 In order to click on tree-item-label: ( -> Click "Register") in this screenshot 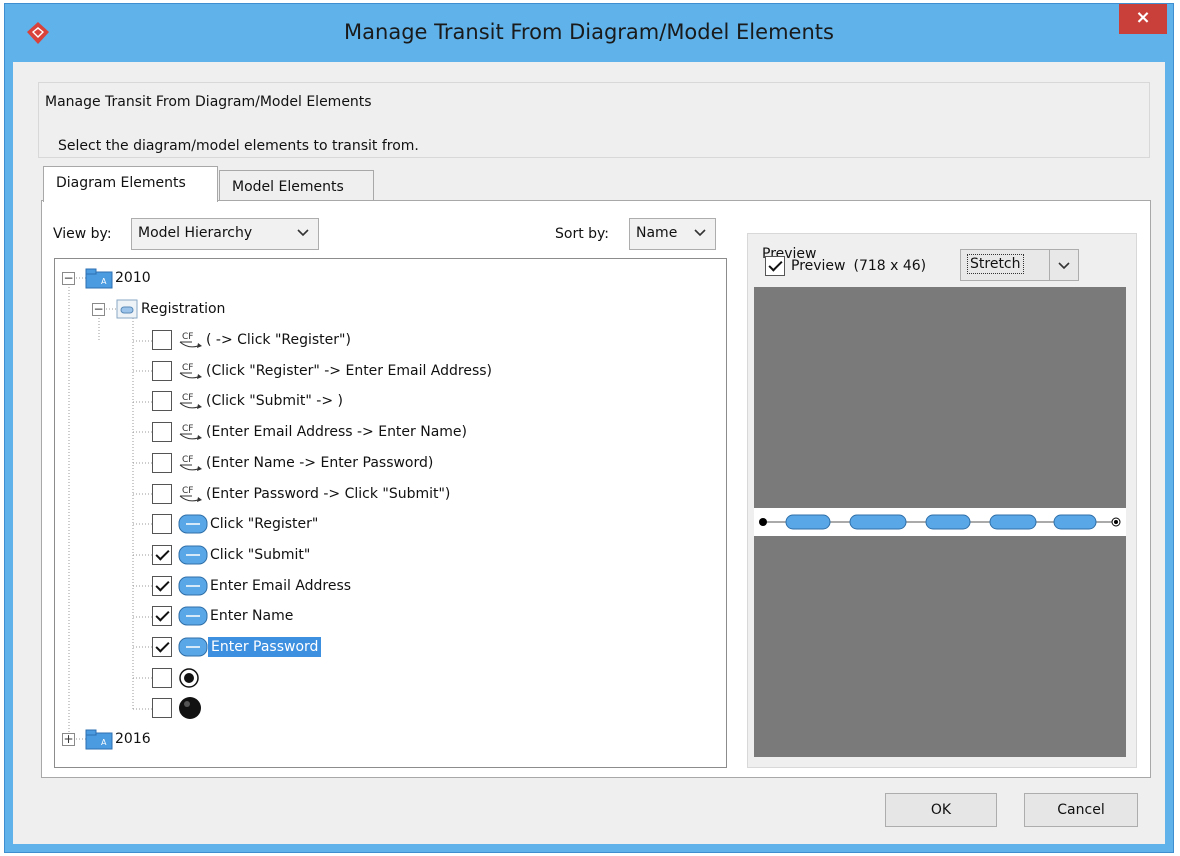, I will do `click(278, 340)`.